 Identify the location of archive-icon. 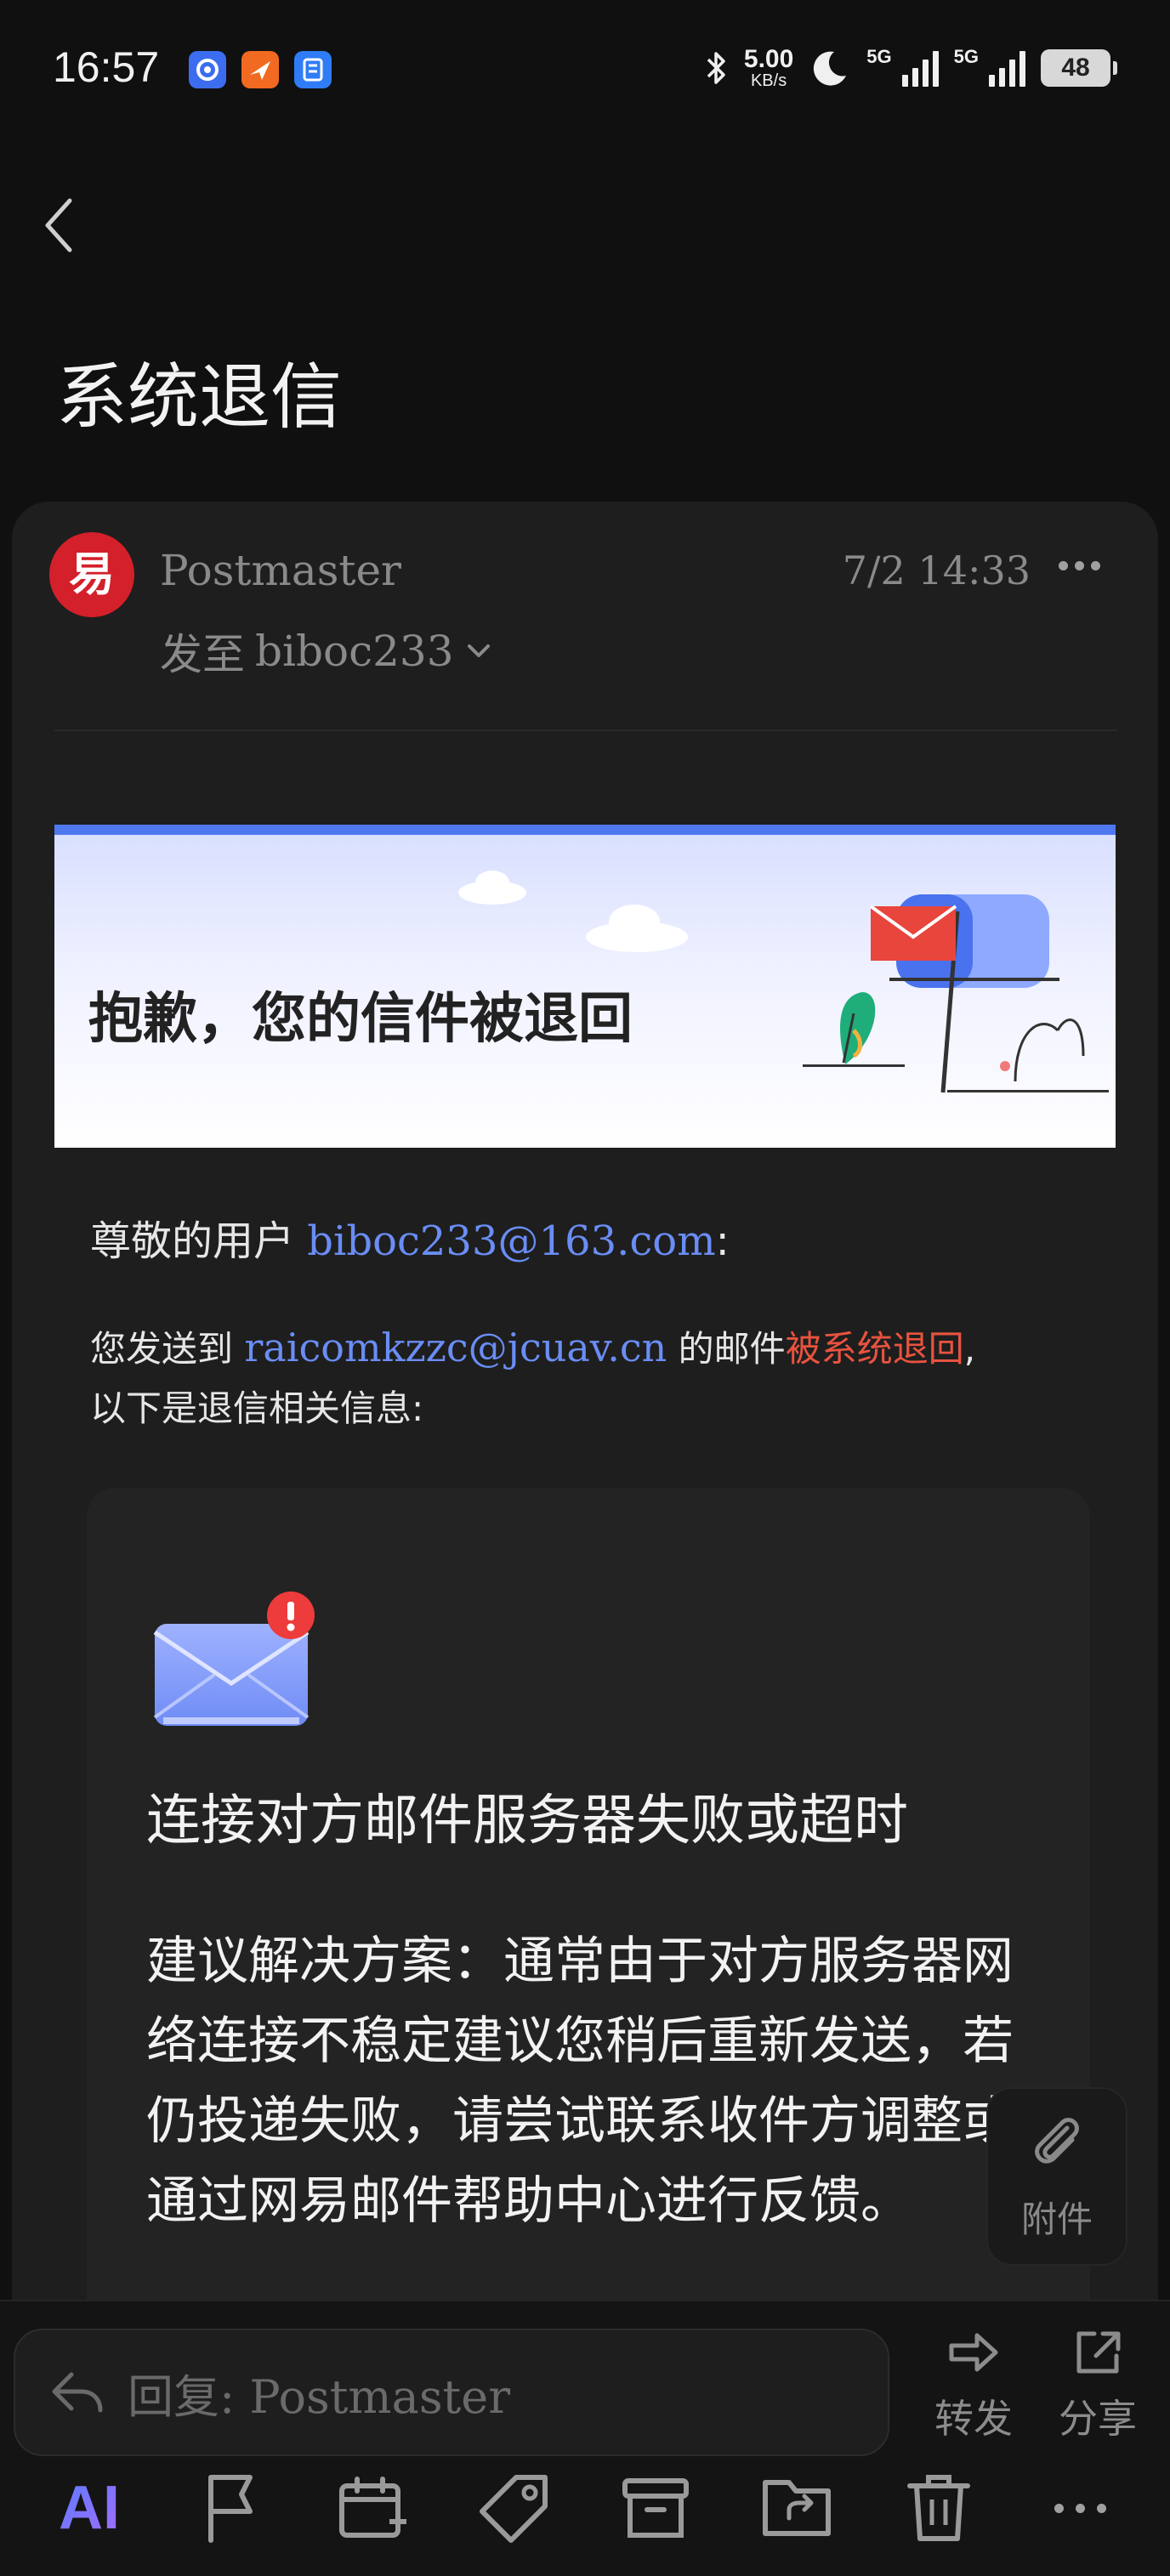
(656, 2508).